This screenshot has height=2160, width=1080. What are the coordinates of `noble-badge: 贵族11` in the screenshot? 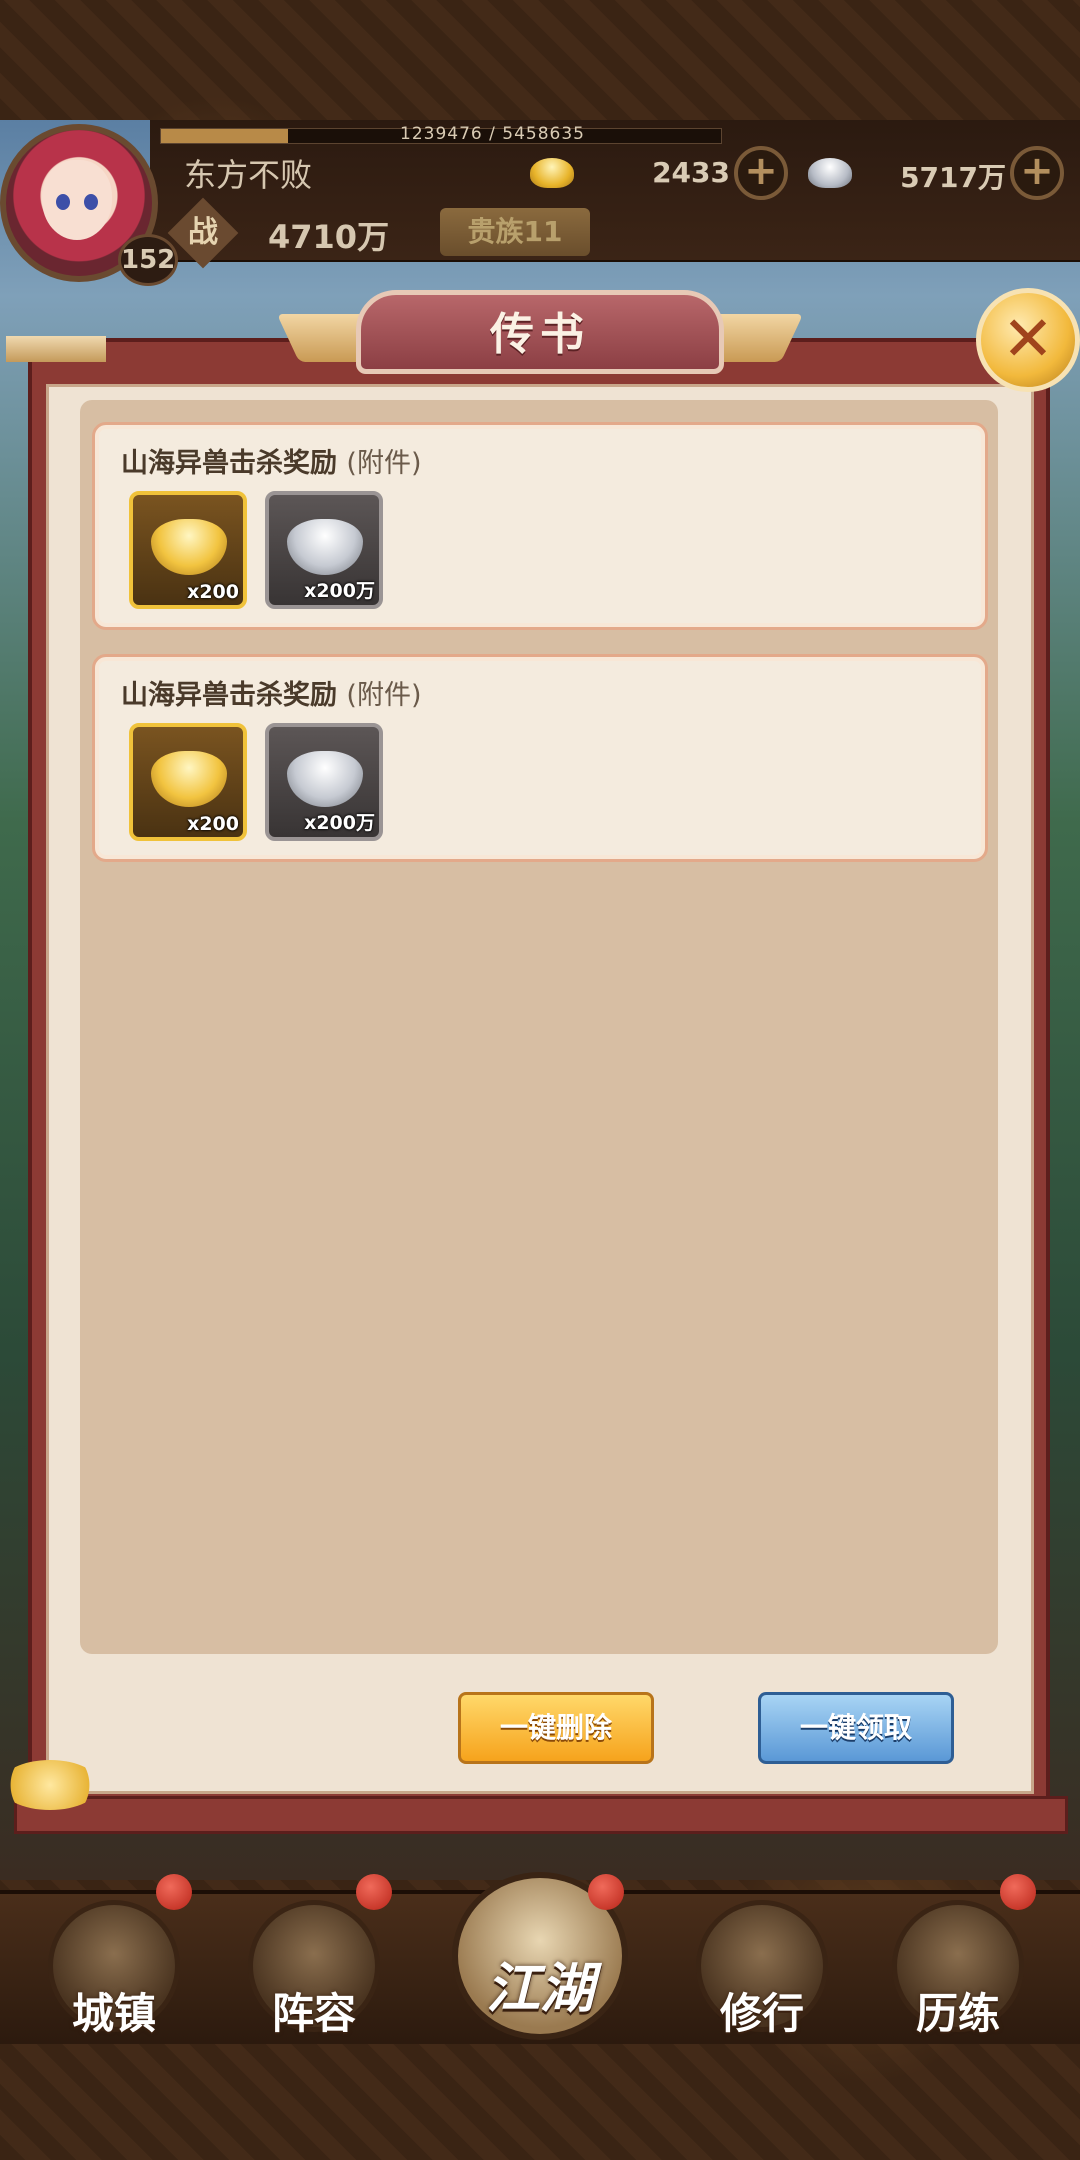 It's located at (515, 232).